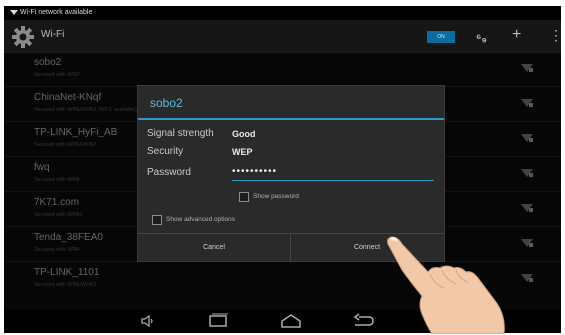  I want to click on show-advanced-options-label: Show advanced options, so click(201, 219).